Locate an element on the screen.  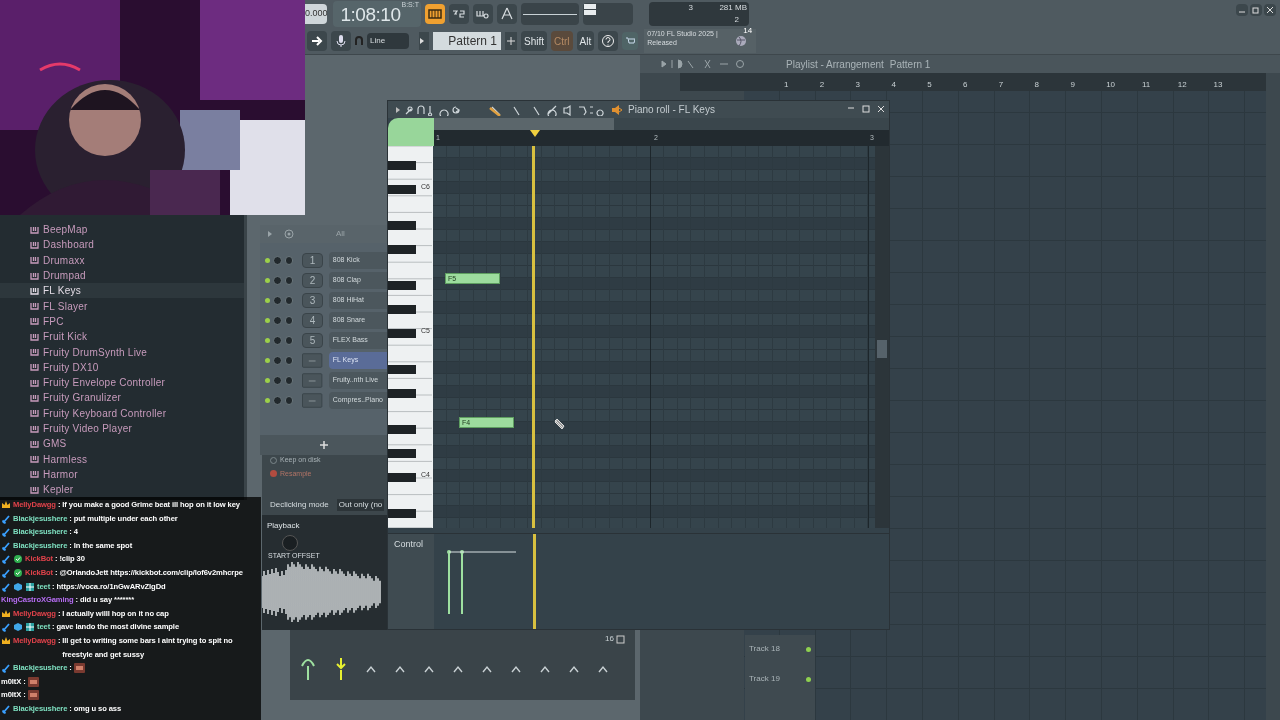
browser-item: Fruity Envelope Controller is located at coordinates (122, 382).